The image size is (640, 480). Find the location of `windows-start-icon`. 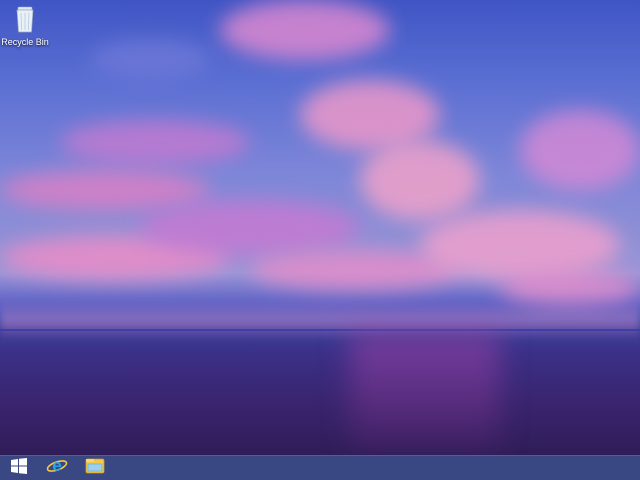

windows-start-icon is located at coordinates (19, 468).